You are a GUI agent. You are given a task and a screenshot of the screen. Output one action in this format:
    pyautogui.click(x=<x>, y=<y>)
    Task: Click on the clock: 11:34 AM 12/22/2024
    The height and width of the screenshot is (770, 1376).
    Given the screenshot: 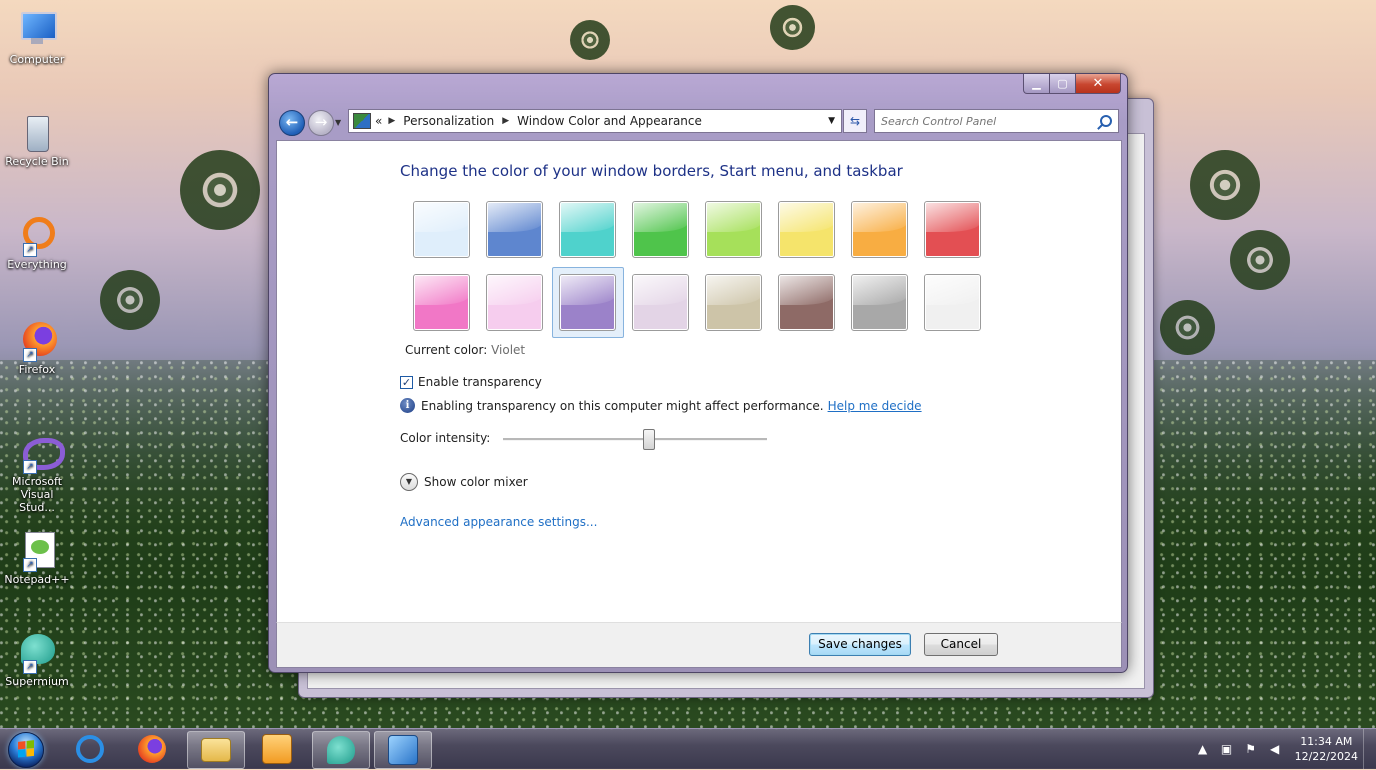 What is the action you would take?
    pyautogui.click(x=1326, y=749)
    